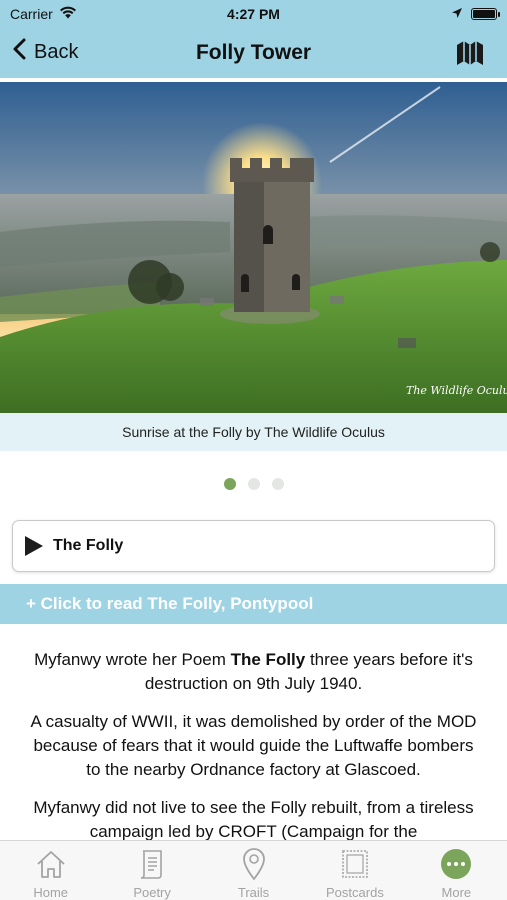  I want to click on tab-more: More, so click(456, 870).